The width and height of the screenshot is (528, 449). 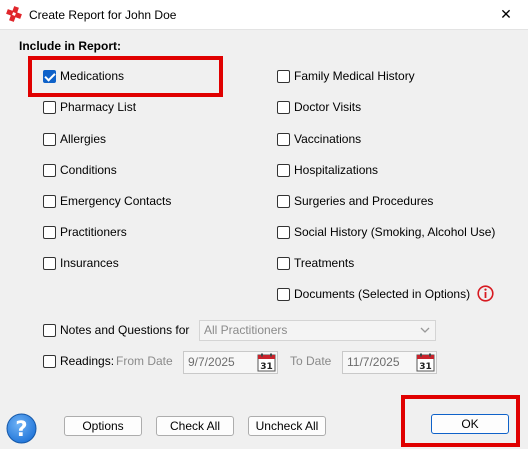 I want to click on vaccinations-checkbox, so click(x=283, y=139).